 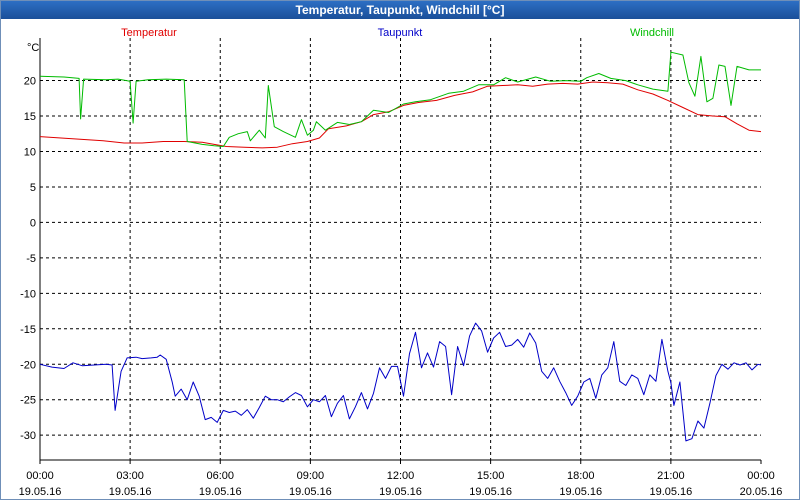 I want to click on y-tick-label: 20, so click(x=30, y=82).